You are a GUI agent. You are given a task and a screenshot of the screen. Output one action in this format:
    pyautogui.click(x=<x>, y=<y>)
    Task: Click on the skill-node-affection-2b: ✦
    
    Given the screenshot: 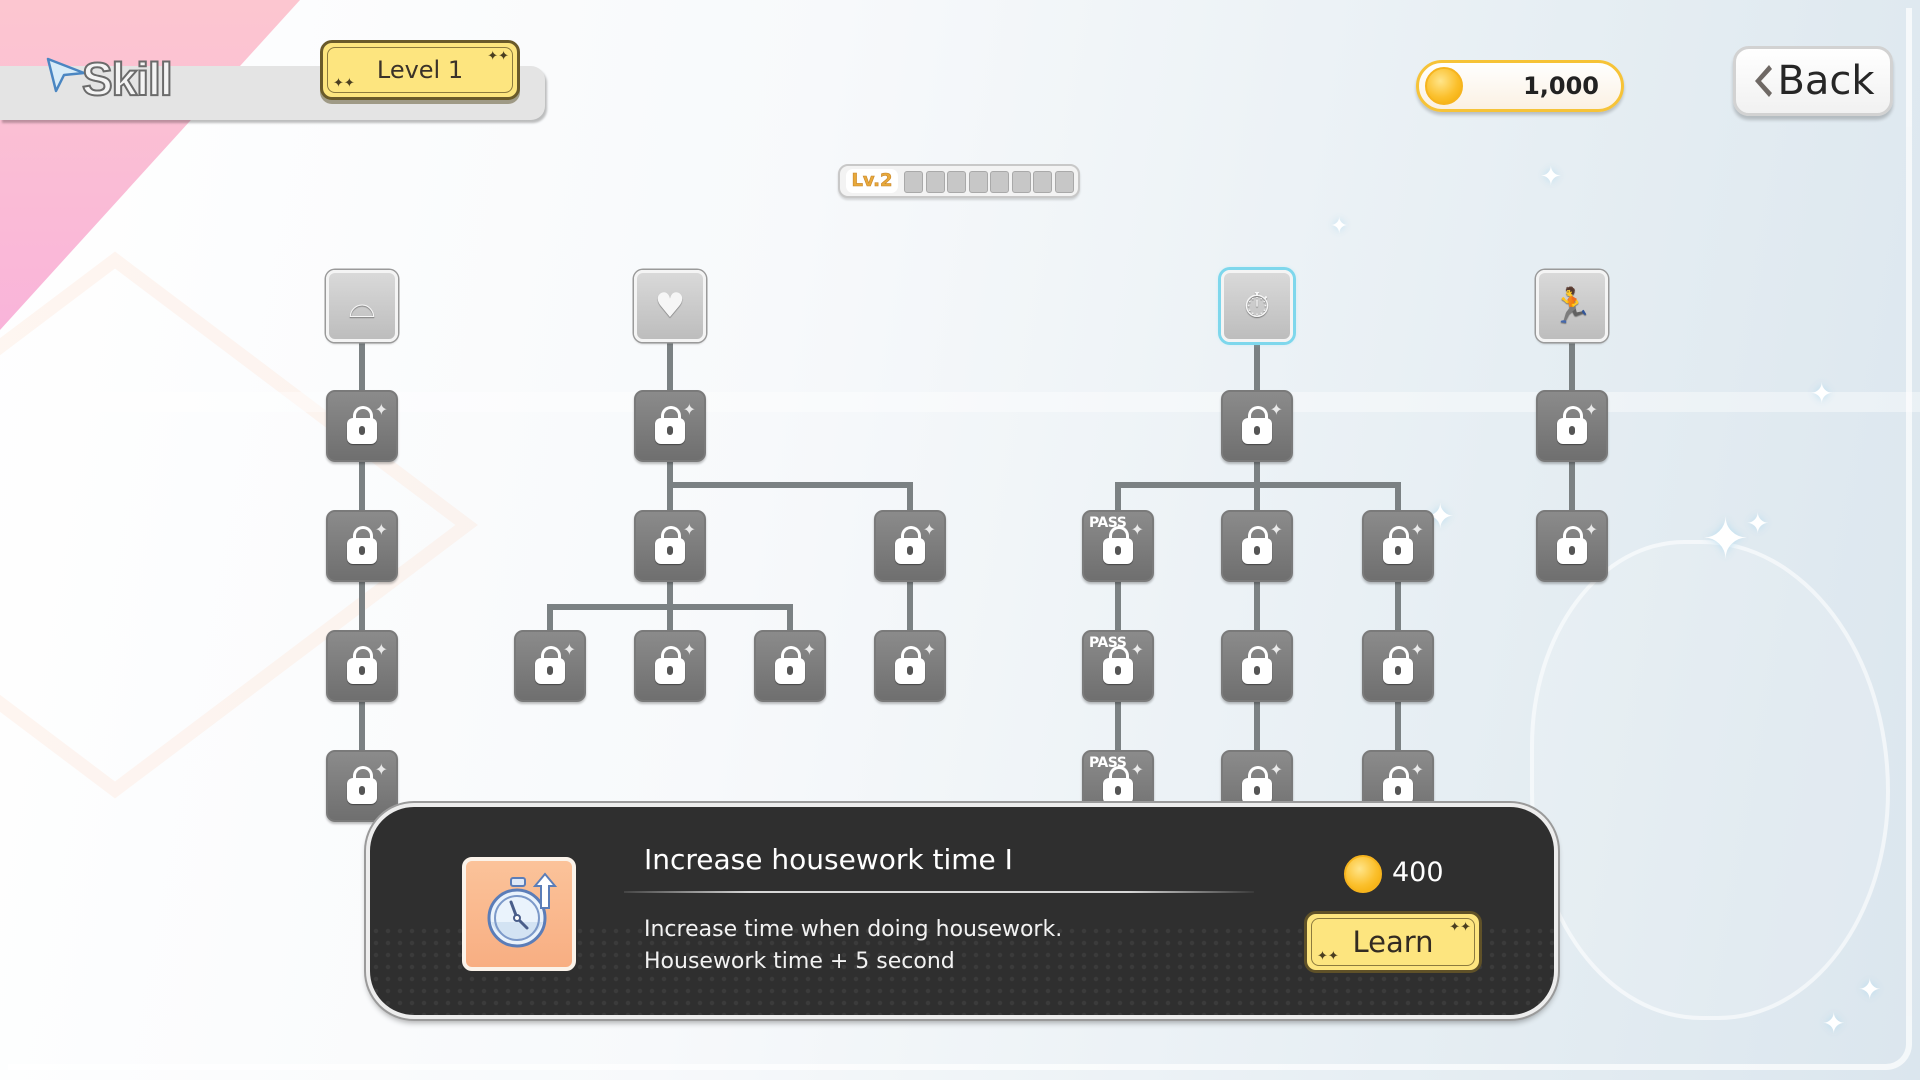 What is the action you would take?
    pyautogui.click(x=910, y=546)
    